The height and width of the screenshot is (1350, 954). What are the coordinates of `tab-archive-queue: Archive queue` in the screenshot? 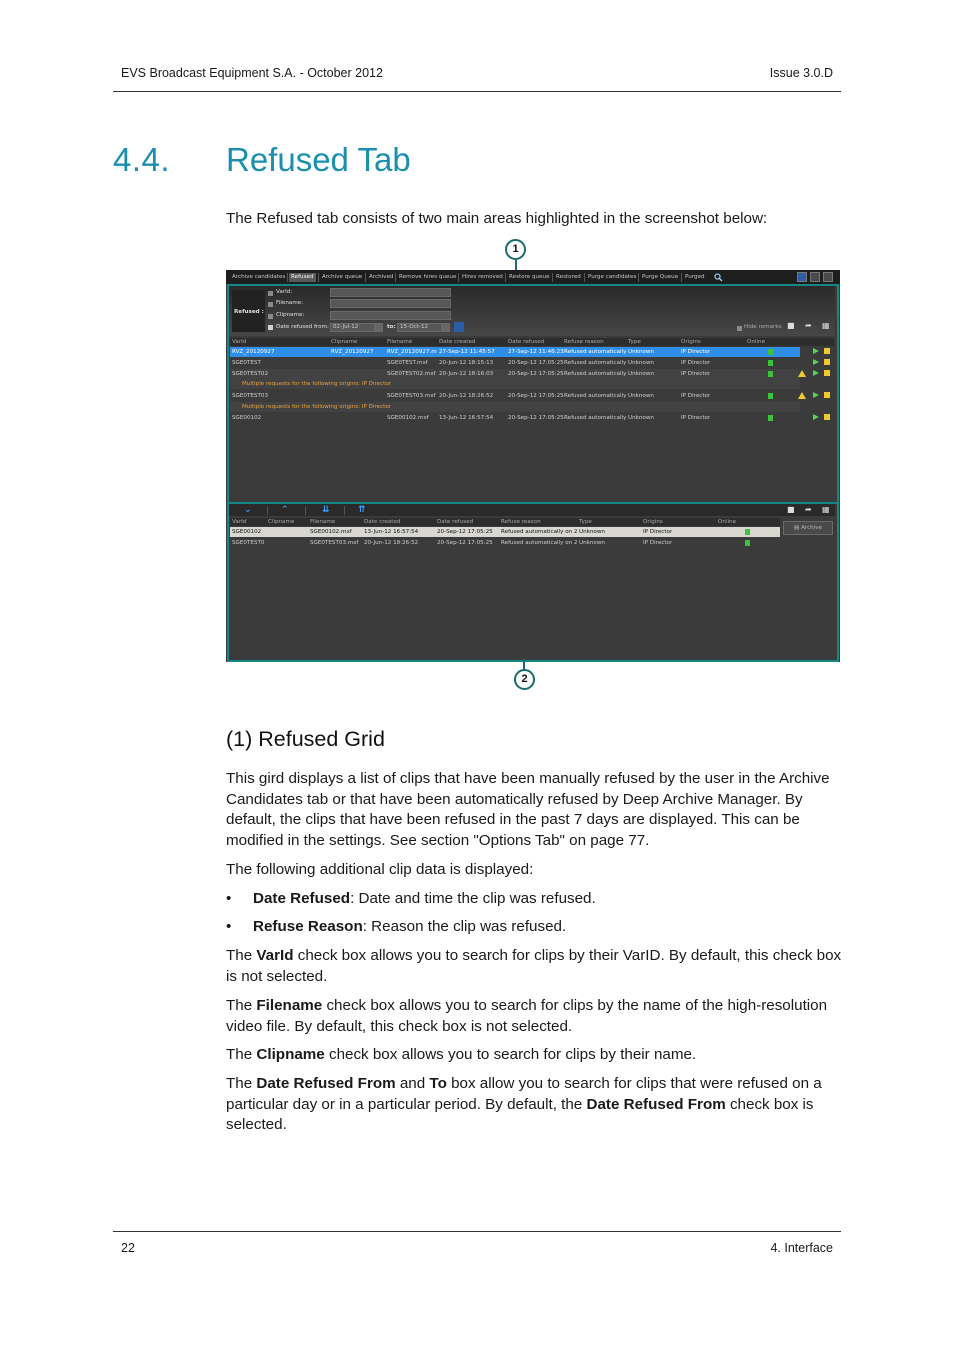 It's located at (342, 277).